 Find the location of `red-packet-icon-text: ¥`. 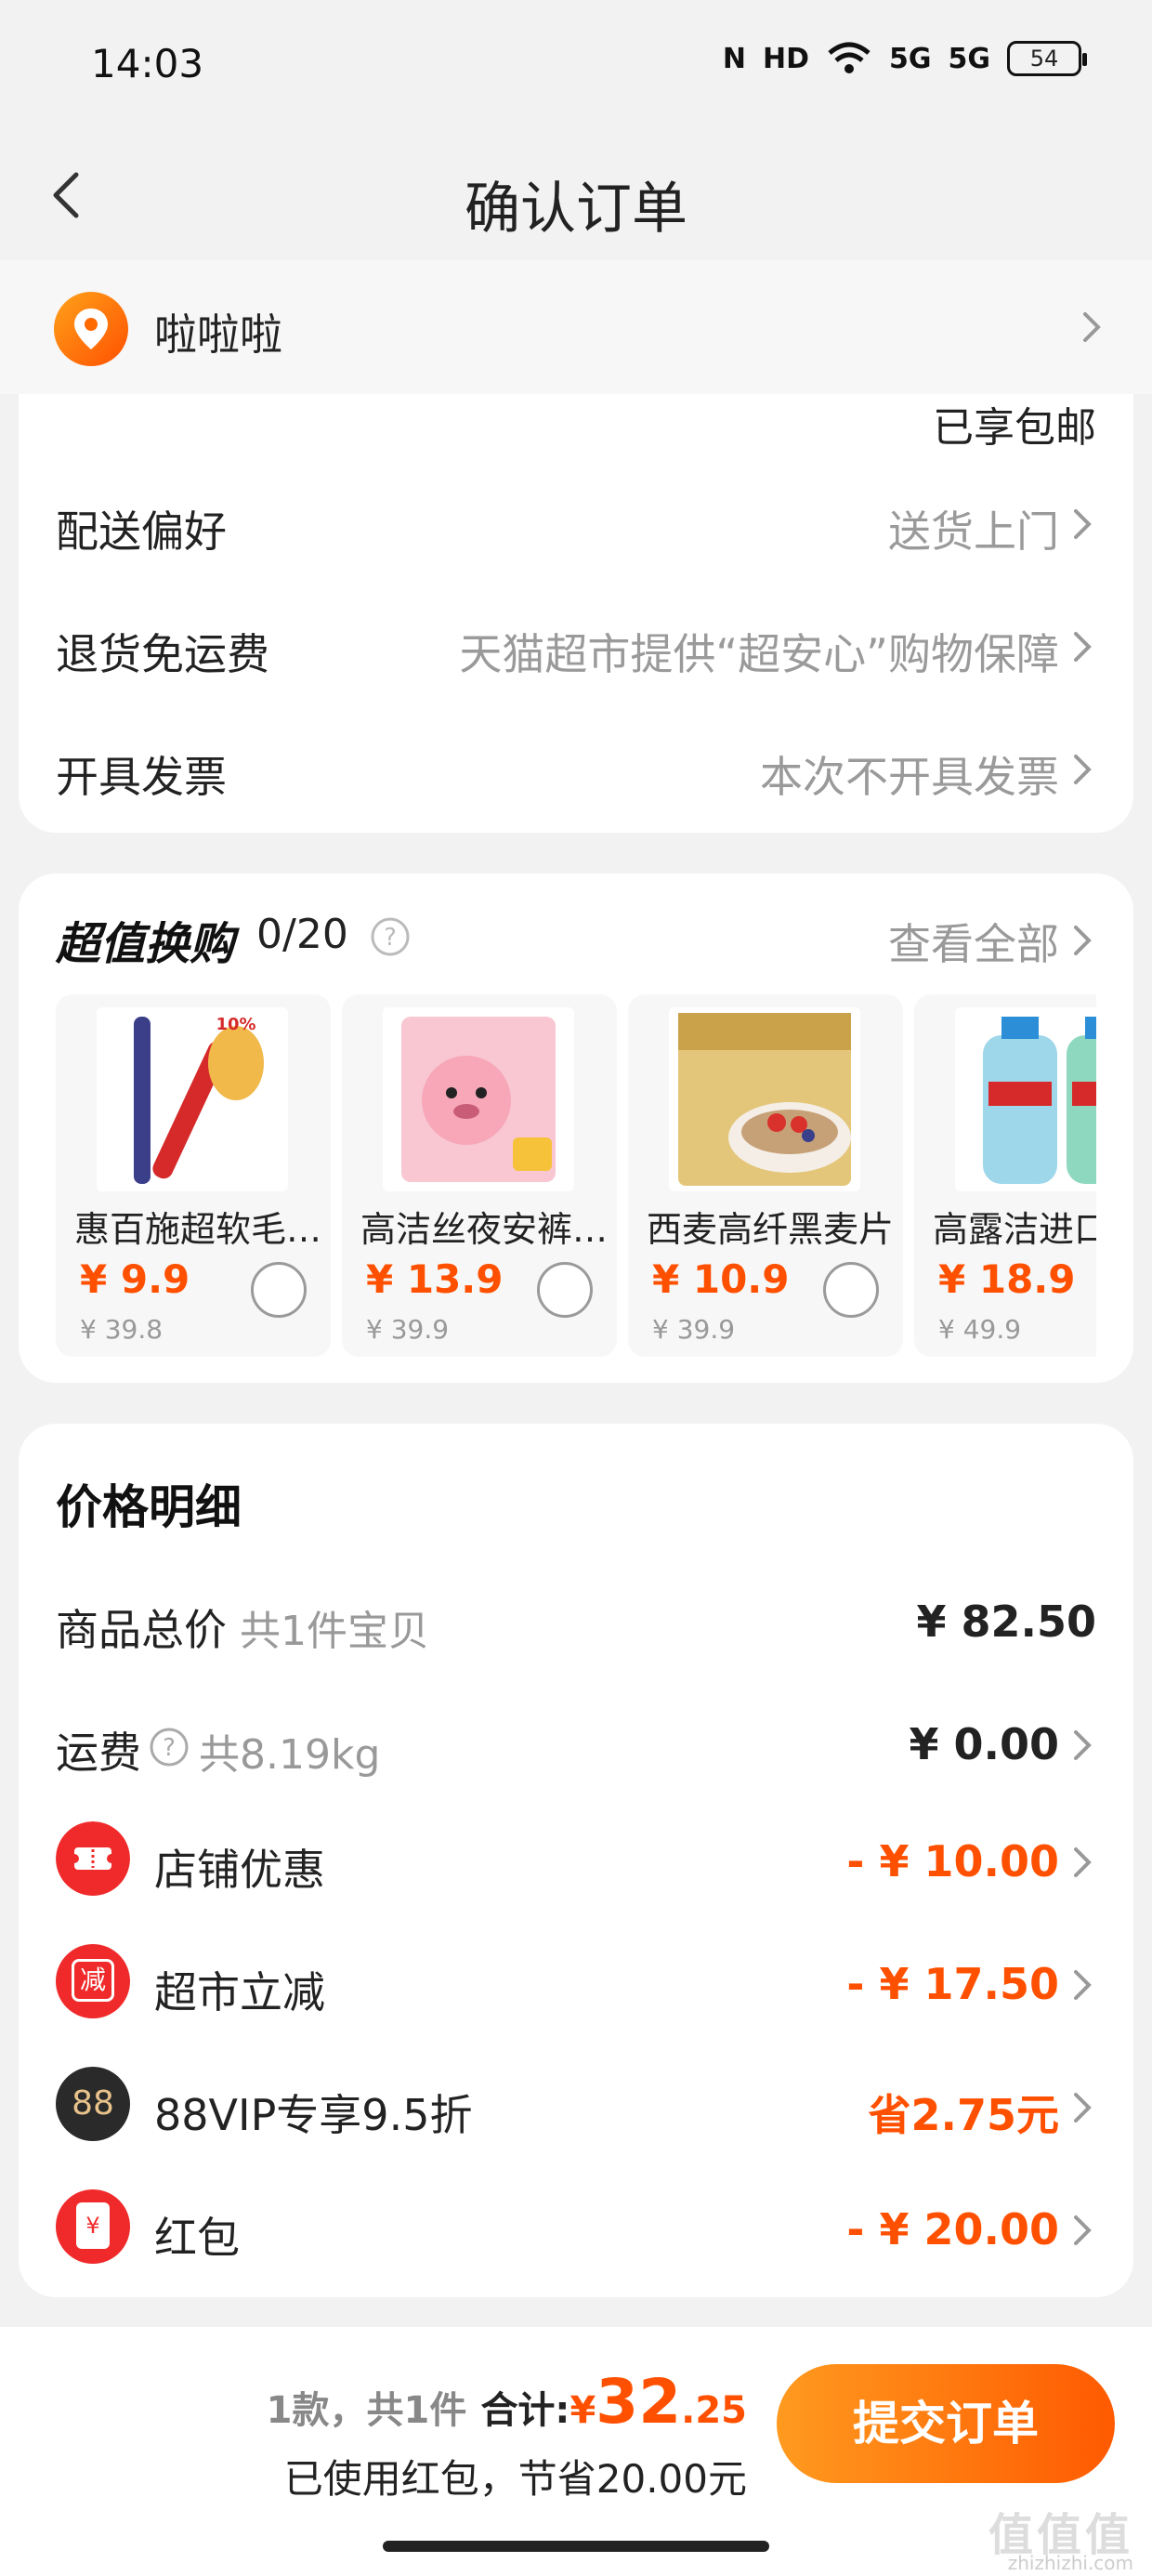

red-packet-icon-text: ¥ is located at coordinates (93, 2225).